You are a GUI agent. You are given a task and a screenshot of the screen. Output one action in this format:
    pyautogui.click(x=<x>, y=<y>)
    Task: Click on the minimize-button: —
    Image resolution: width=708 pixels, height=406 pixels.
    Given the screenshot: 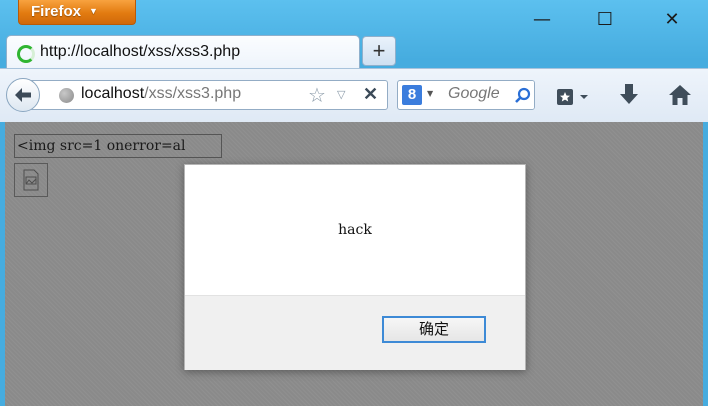 What is the action you would take?
    pyautogui.click(x=542, y=20)
    